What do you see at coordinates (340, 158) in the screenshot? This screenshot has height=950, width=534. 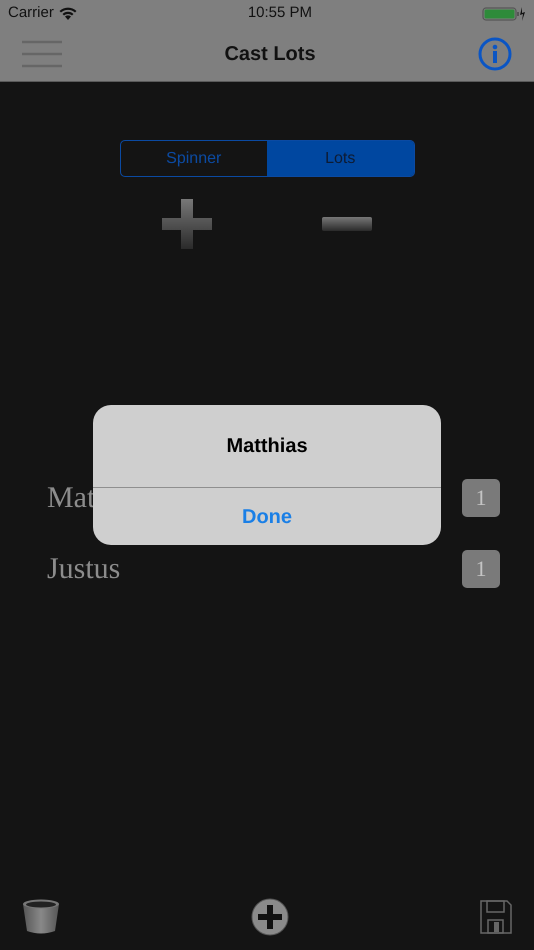 I see `segment-tab: Lots` at bounding box center [340, 158].